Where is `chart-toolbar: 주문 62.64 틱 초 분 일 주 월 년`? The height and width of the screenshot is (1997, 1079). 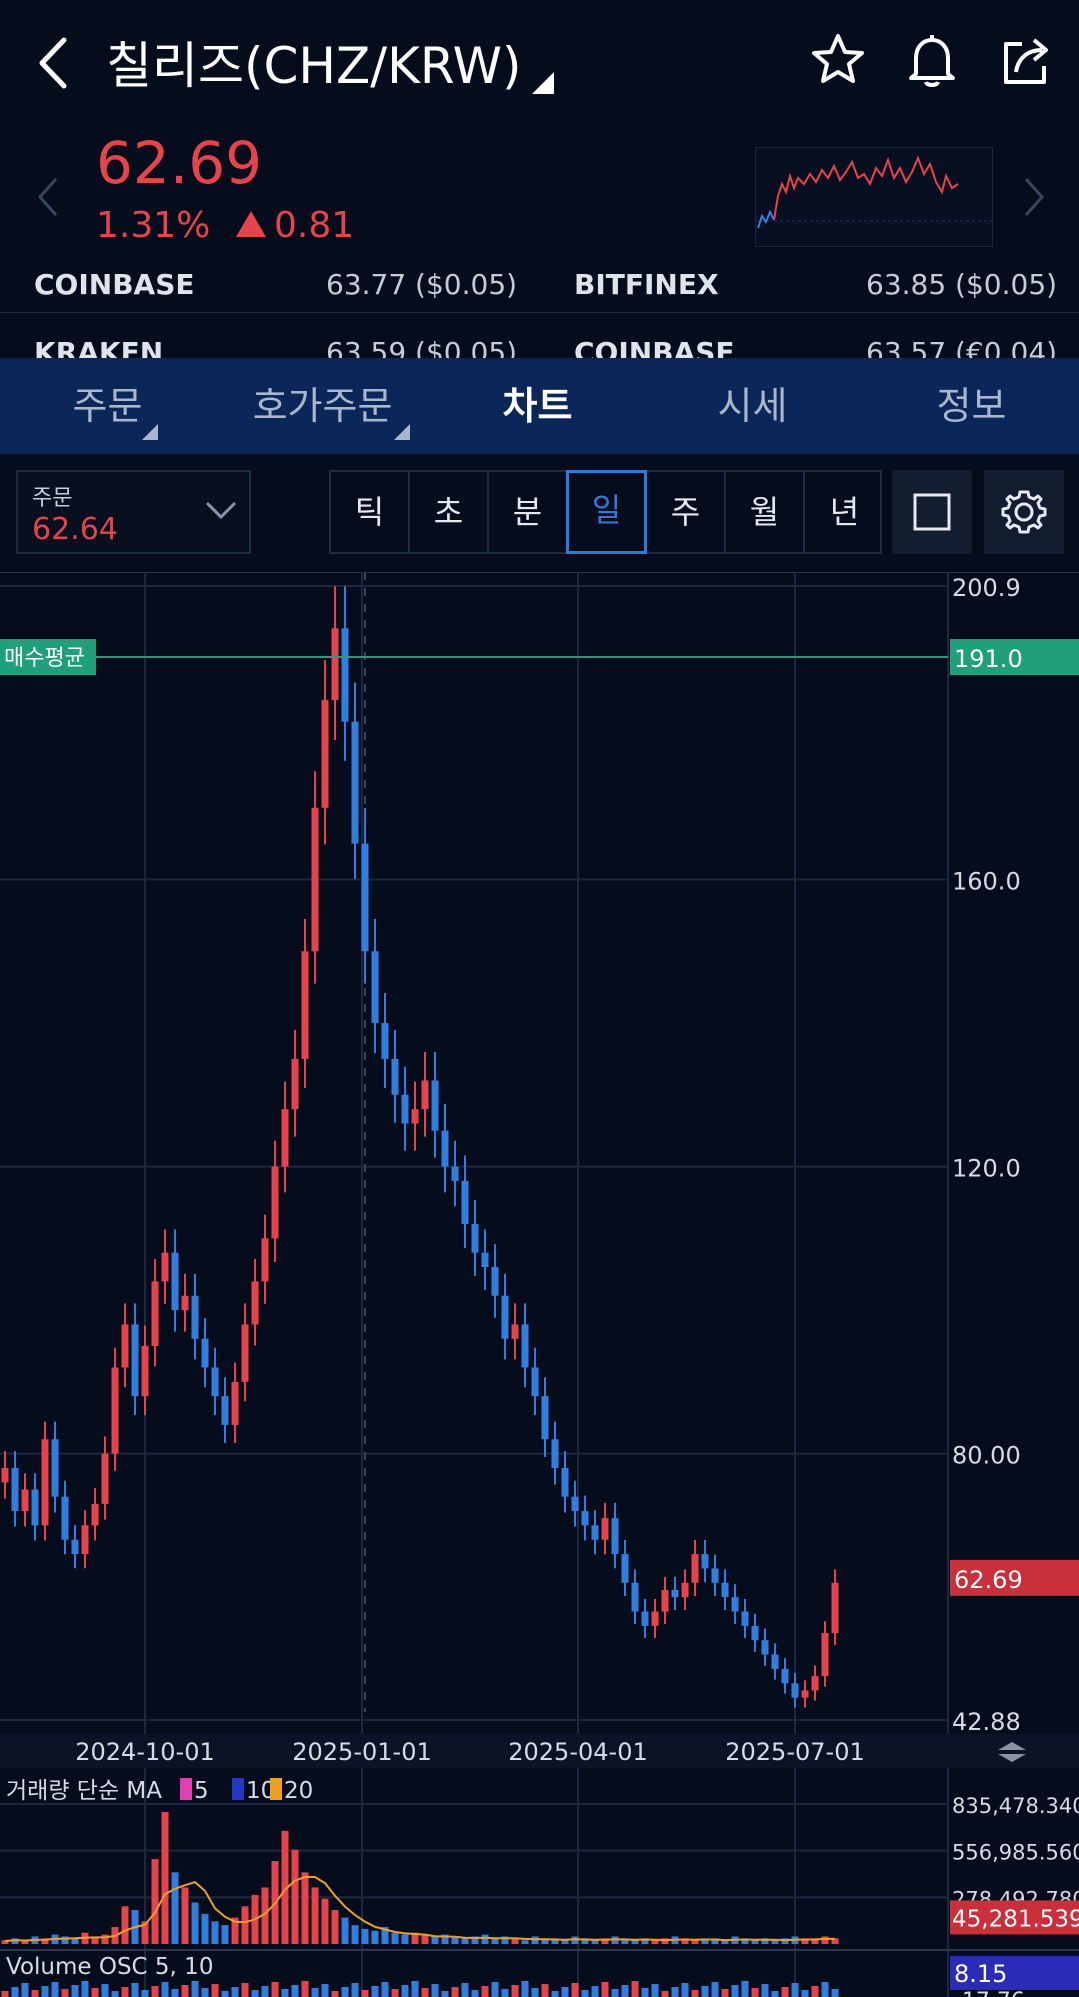
chart-toolbar: 주문 62.64 틱 초 분 일 주 월 년 is located at coordinates (539, 513).